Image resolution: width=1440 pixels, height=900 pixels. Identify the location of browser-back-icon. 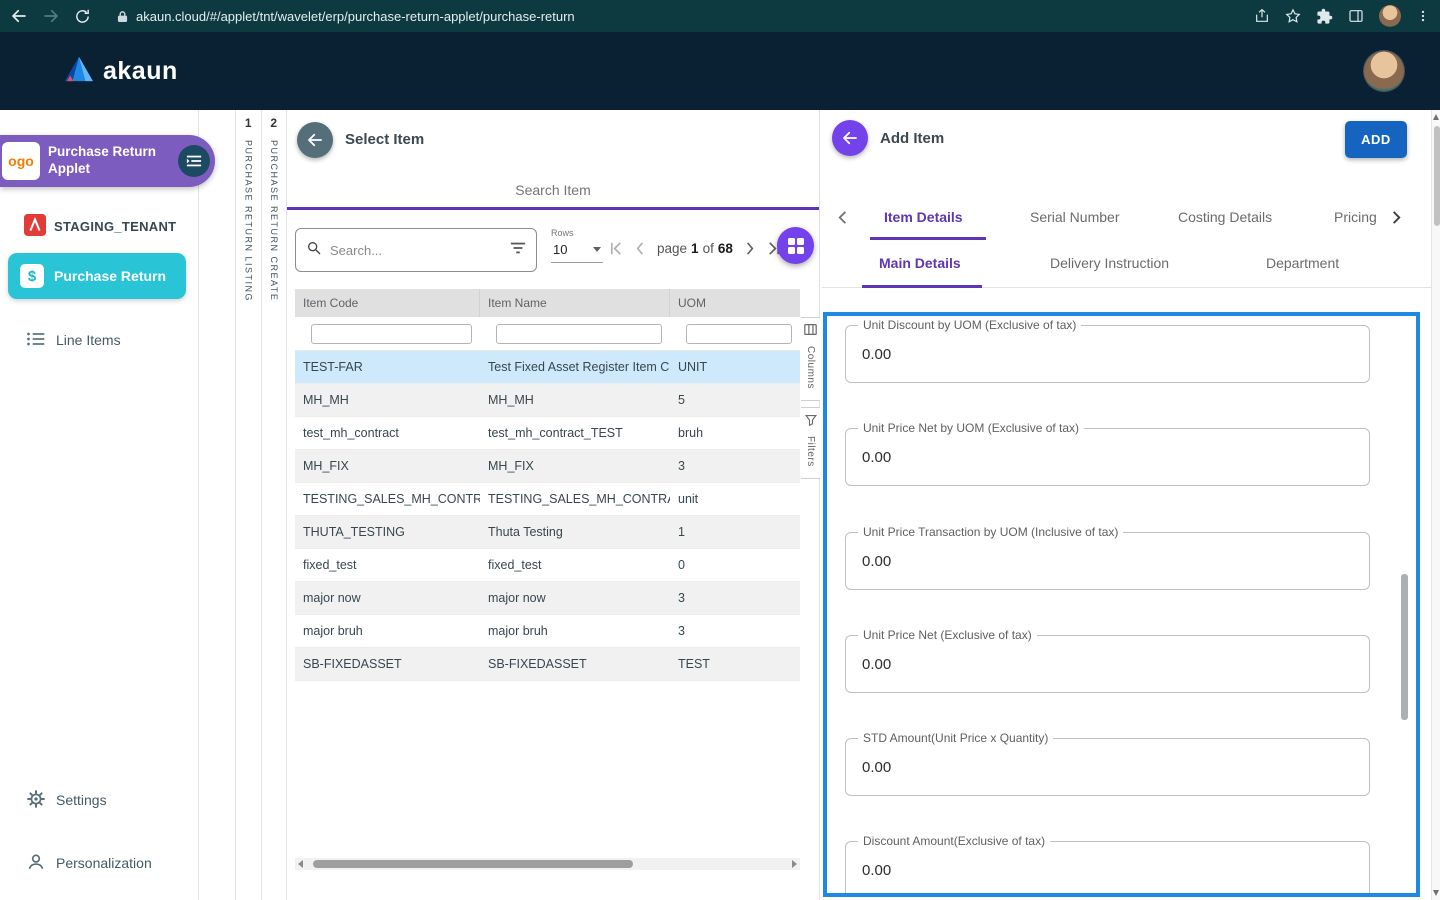
(19, 16).